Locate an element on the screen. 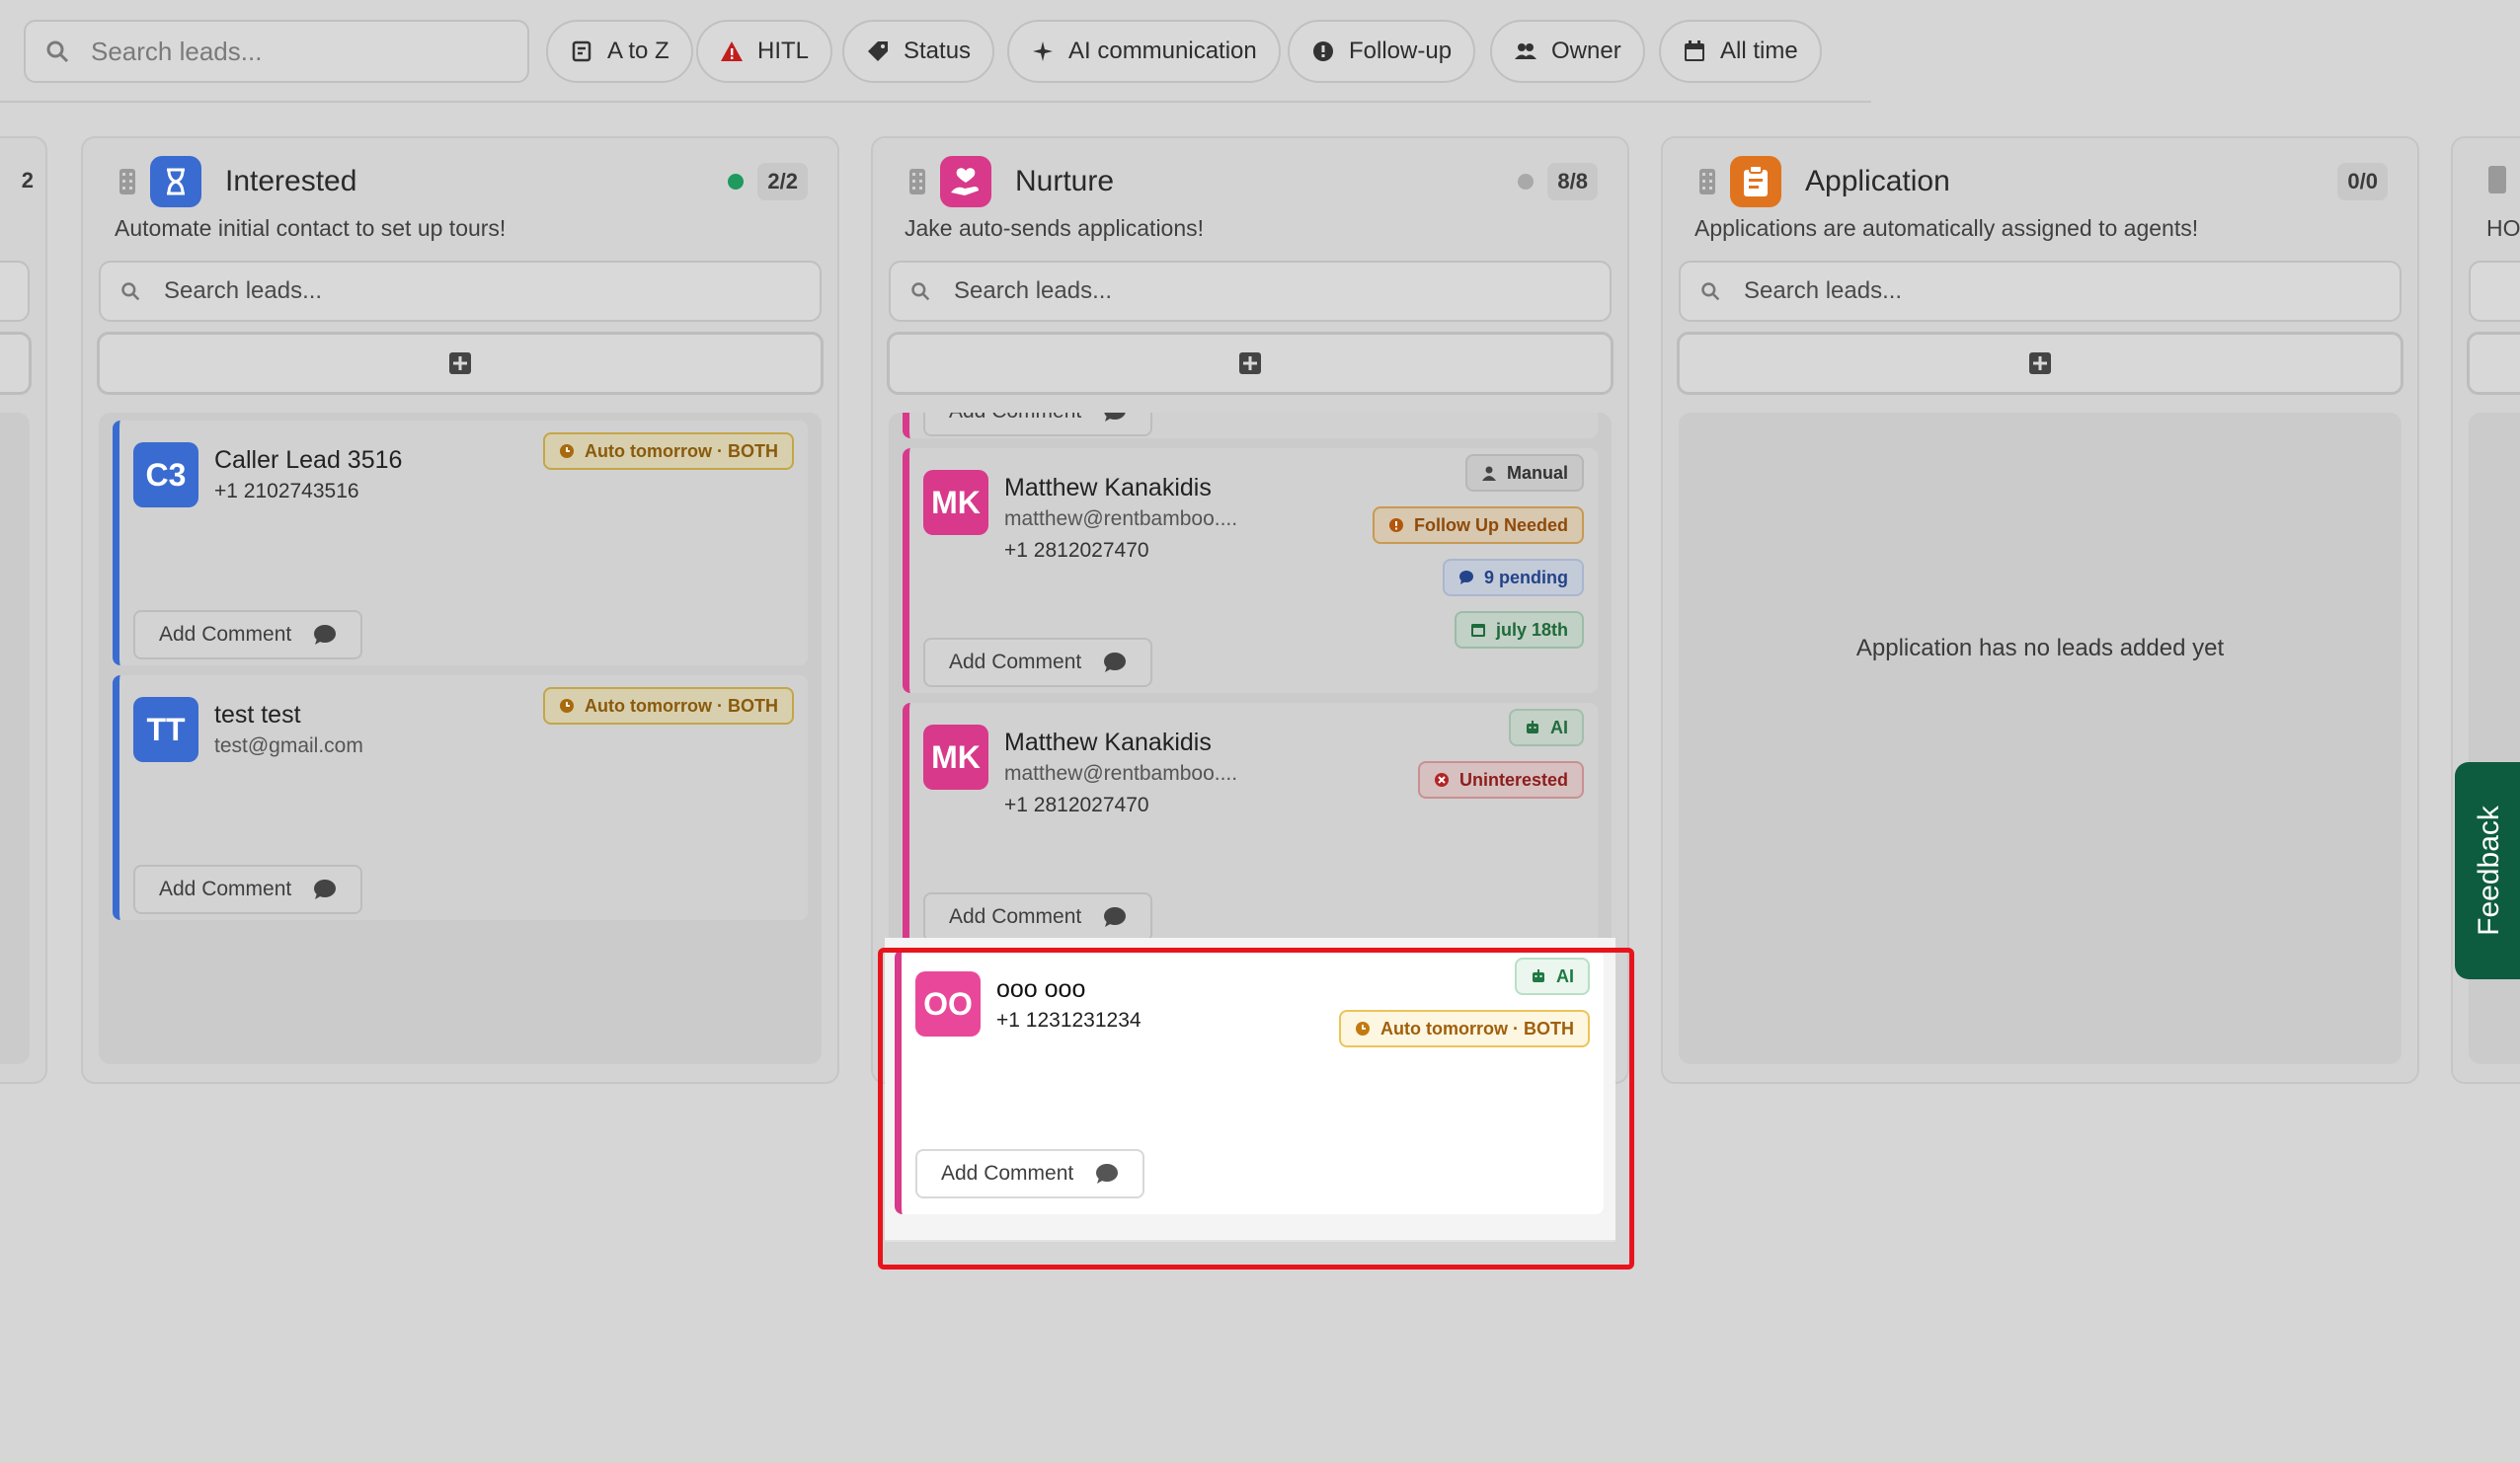 This screenshot has height=1463, width=2520. column-next-add is located at coordinates (2493, 363).